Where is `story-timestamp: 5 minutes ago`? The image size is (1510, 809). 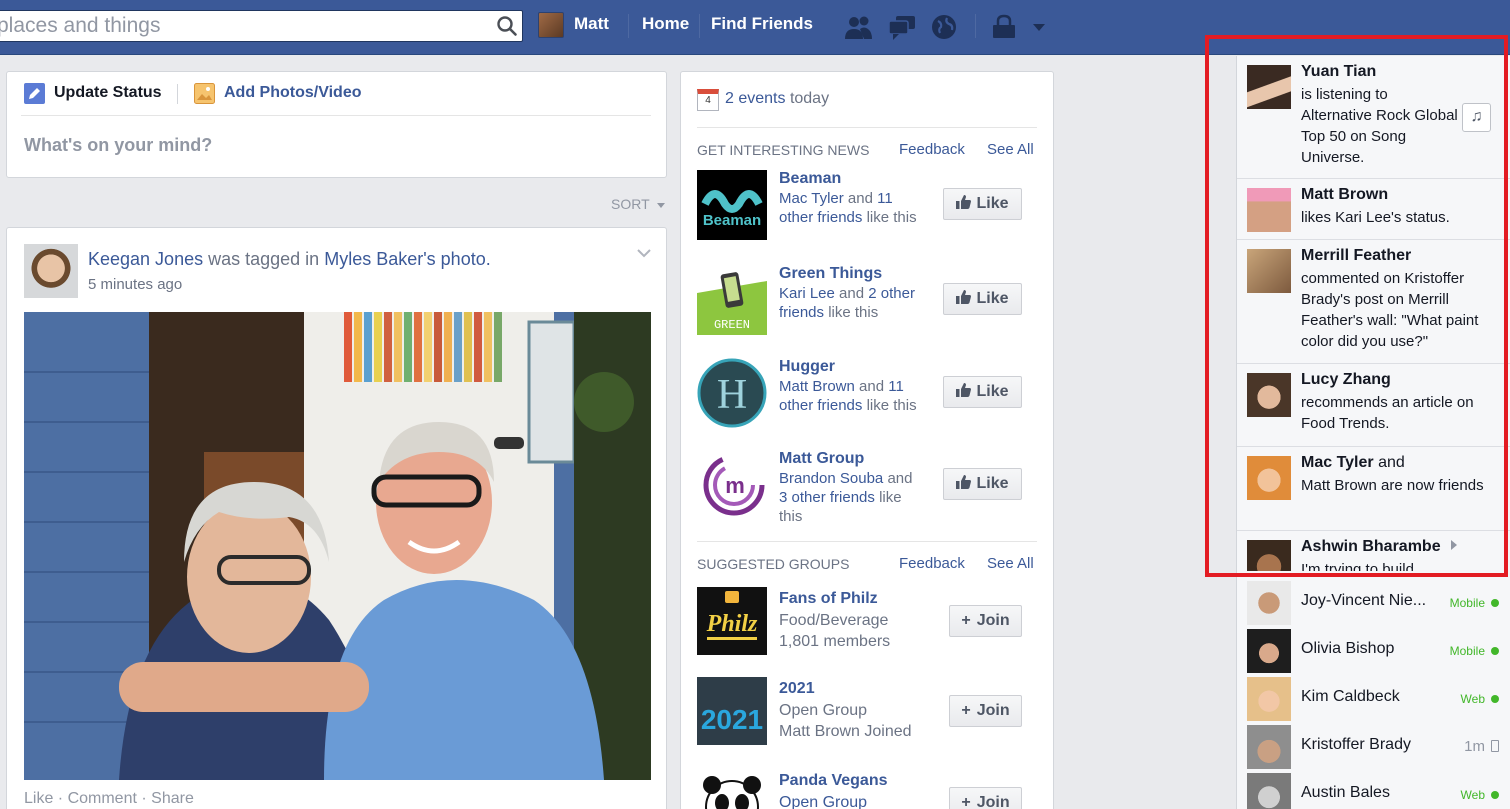
story-timestamp: 5 minutes ago is located at coordinates (135, 284).